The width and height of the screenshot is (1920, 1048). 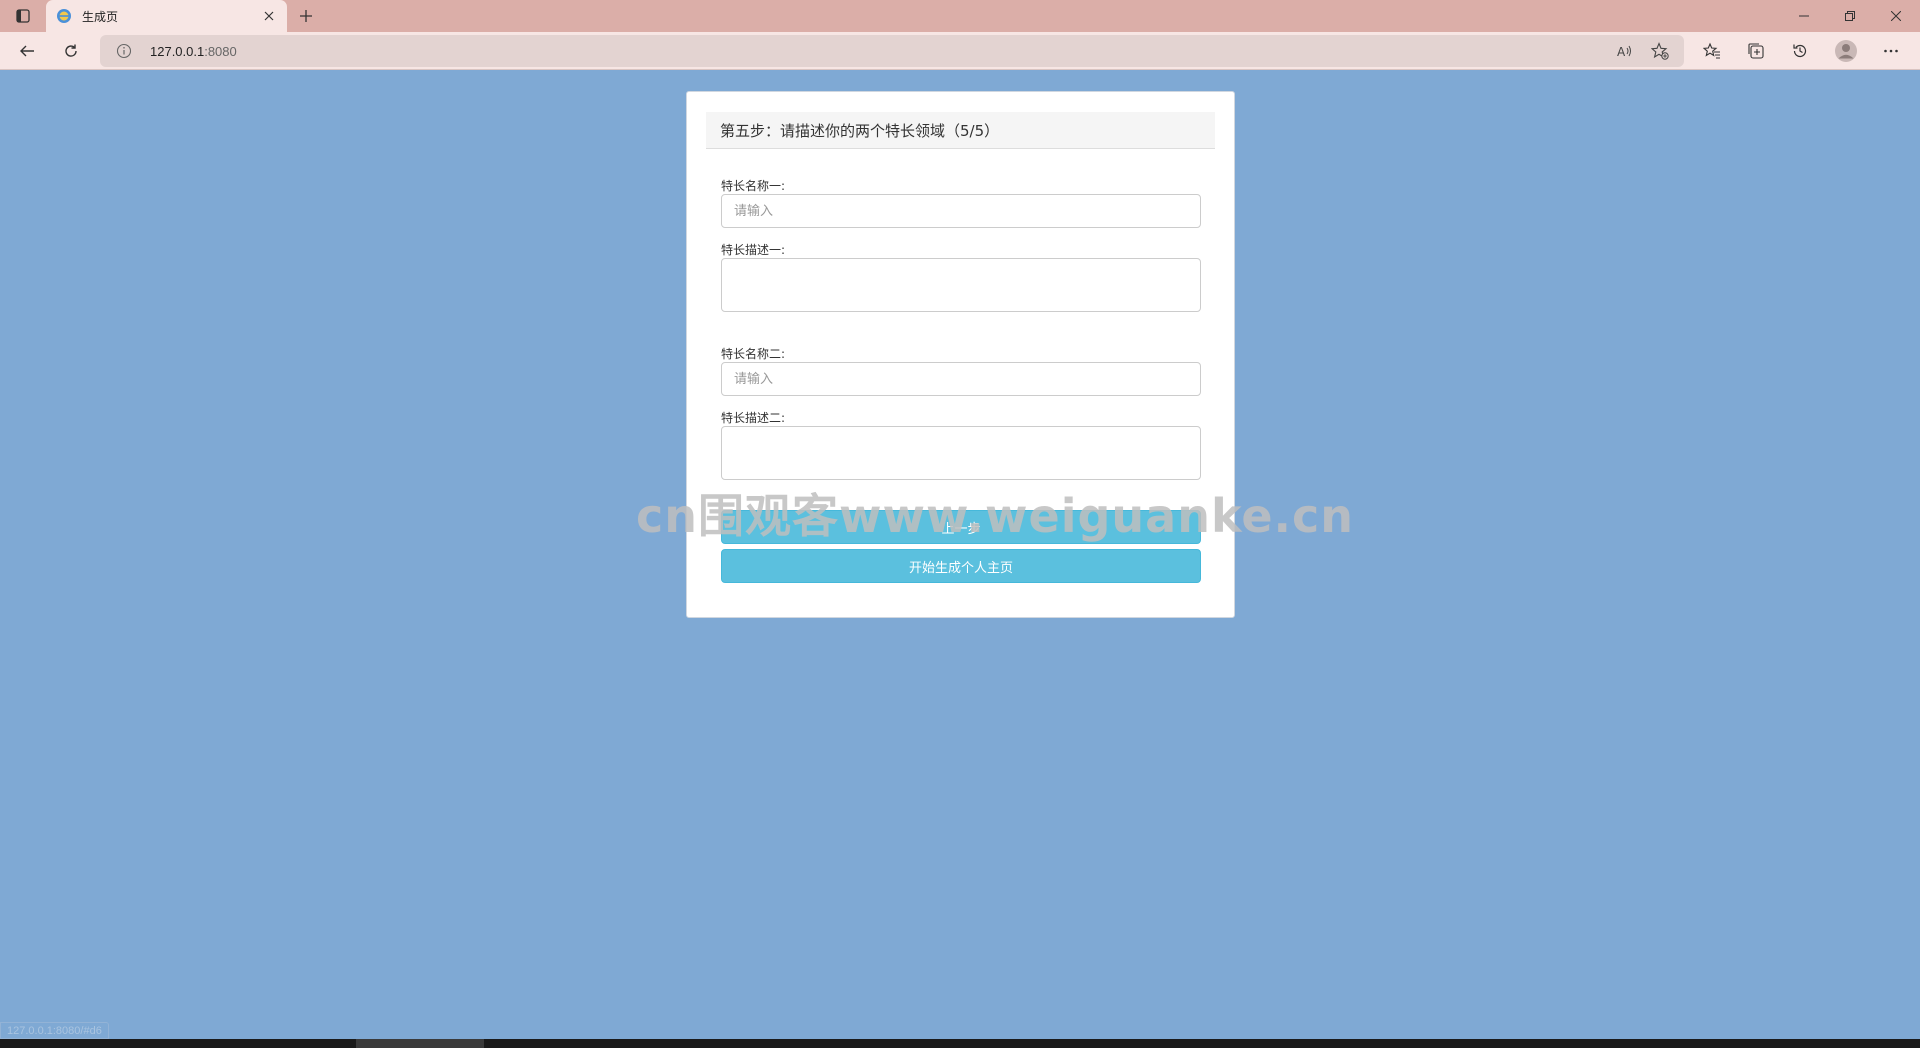 I want to click on taskbar, so click(x=960, y=1043).